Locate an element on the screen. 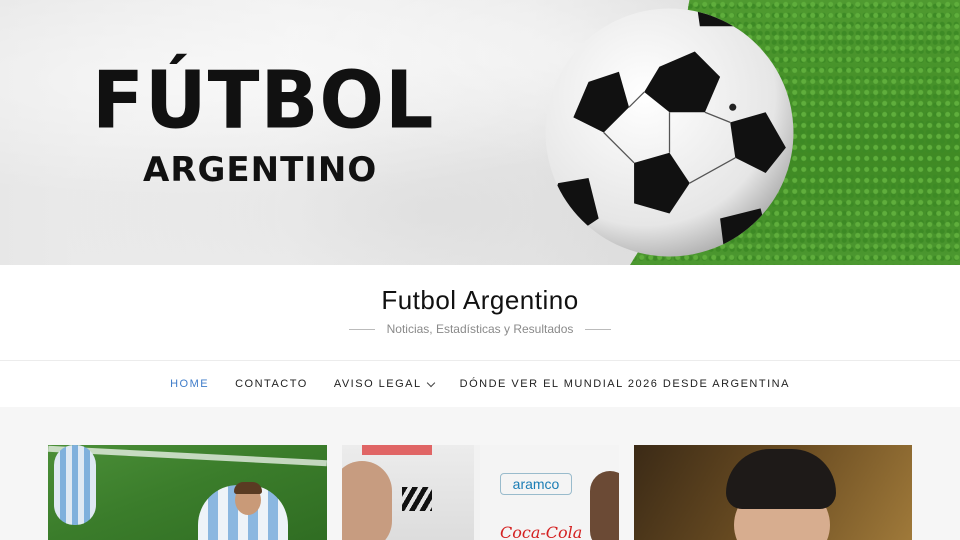 Image resolution: width=960 pixels, height=540 pixels. coca-cola-logo: Coca-Cola is located at coordinates (541, 531).